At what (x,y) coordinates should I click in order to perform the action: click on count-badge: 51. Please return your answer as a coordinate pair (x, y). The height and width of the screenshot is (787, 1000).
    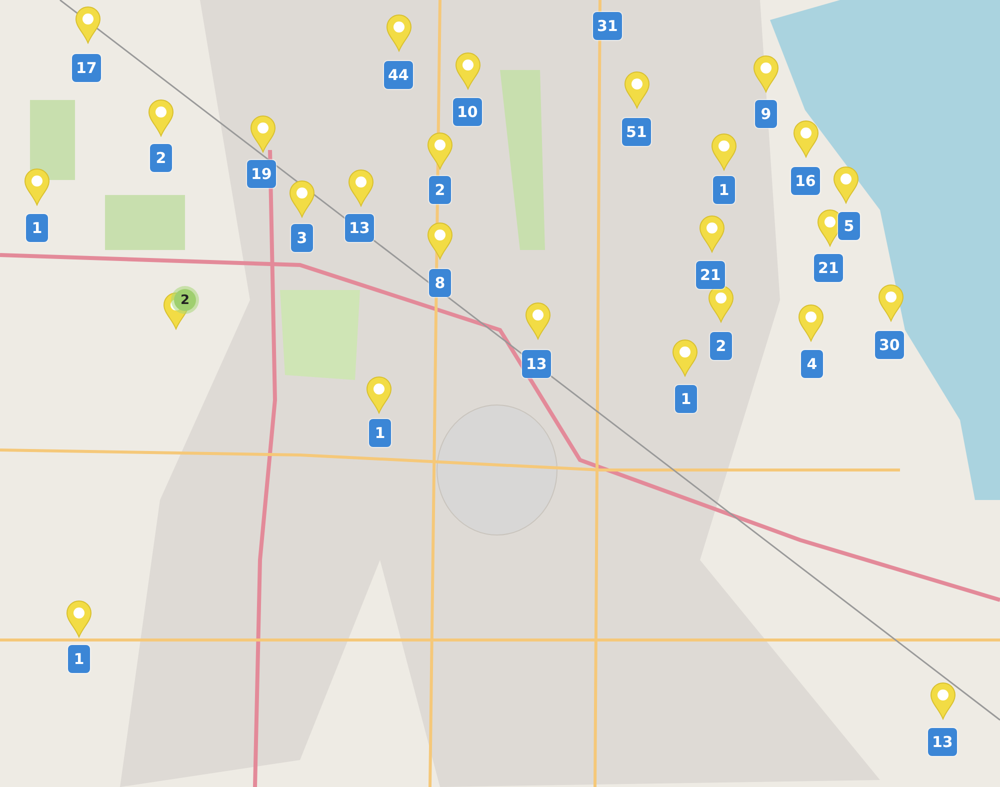
    Looking at the image, I should click on (636, 132).